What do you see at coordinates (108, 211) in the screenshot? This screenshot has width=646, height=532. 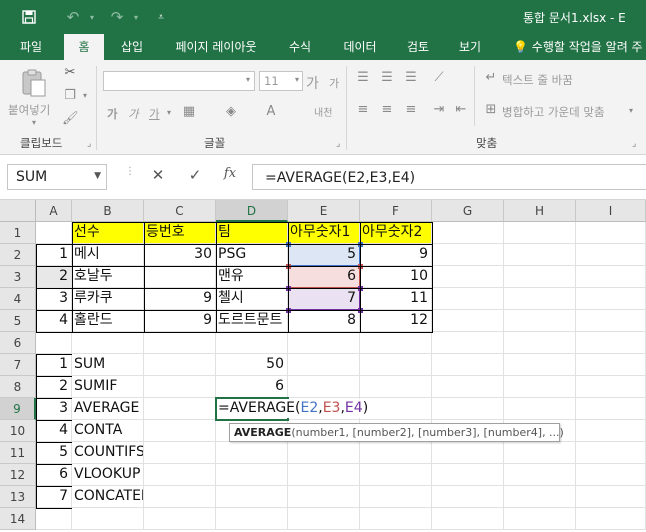 I see `column-header-b: B` at bounding box center [108, 211].